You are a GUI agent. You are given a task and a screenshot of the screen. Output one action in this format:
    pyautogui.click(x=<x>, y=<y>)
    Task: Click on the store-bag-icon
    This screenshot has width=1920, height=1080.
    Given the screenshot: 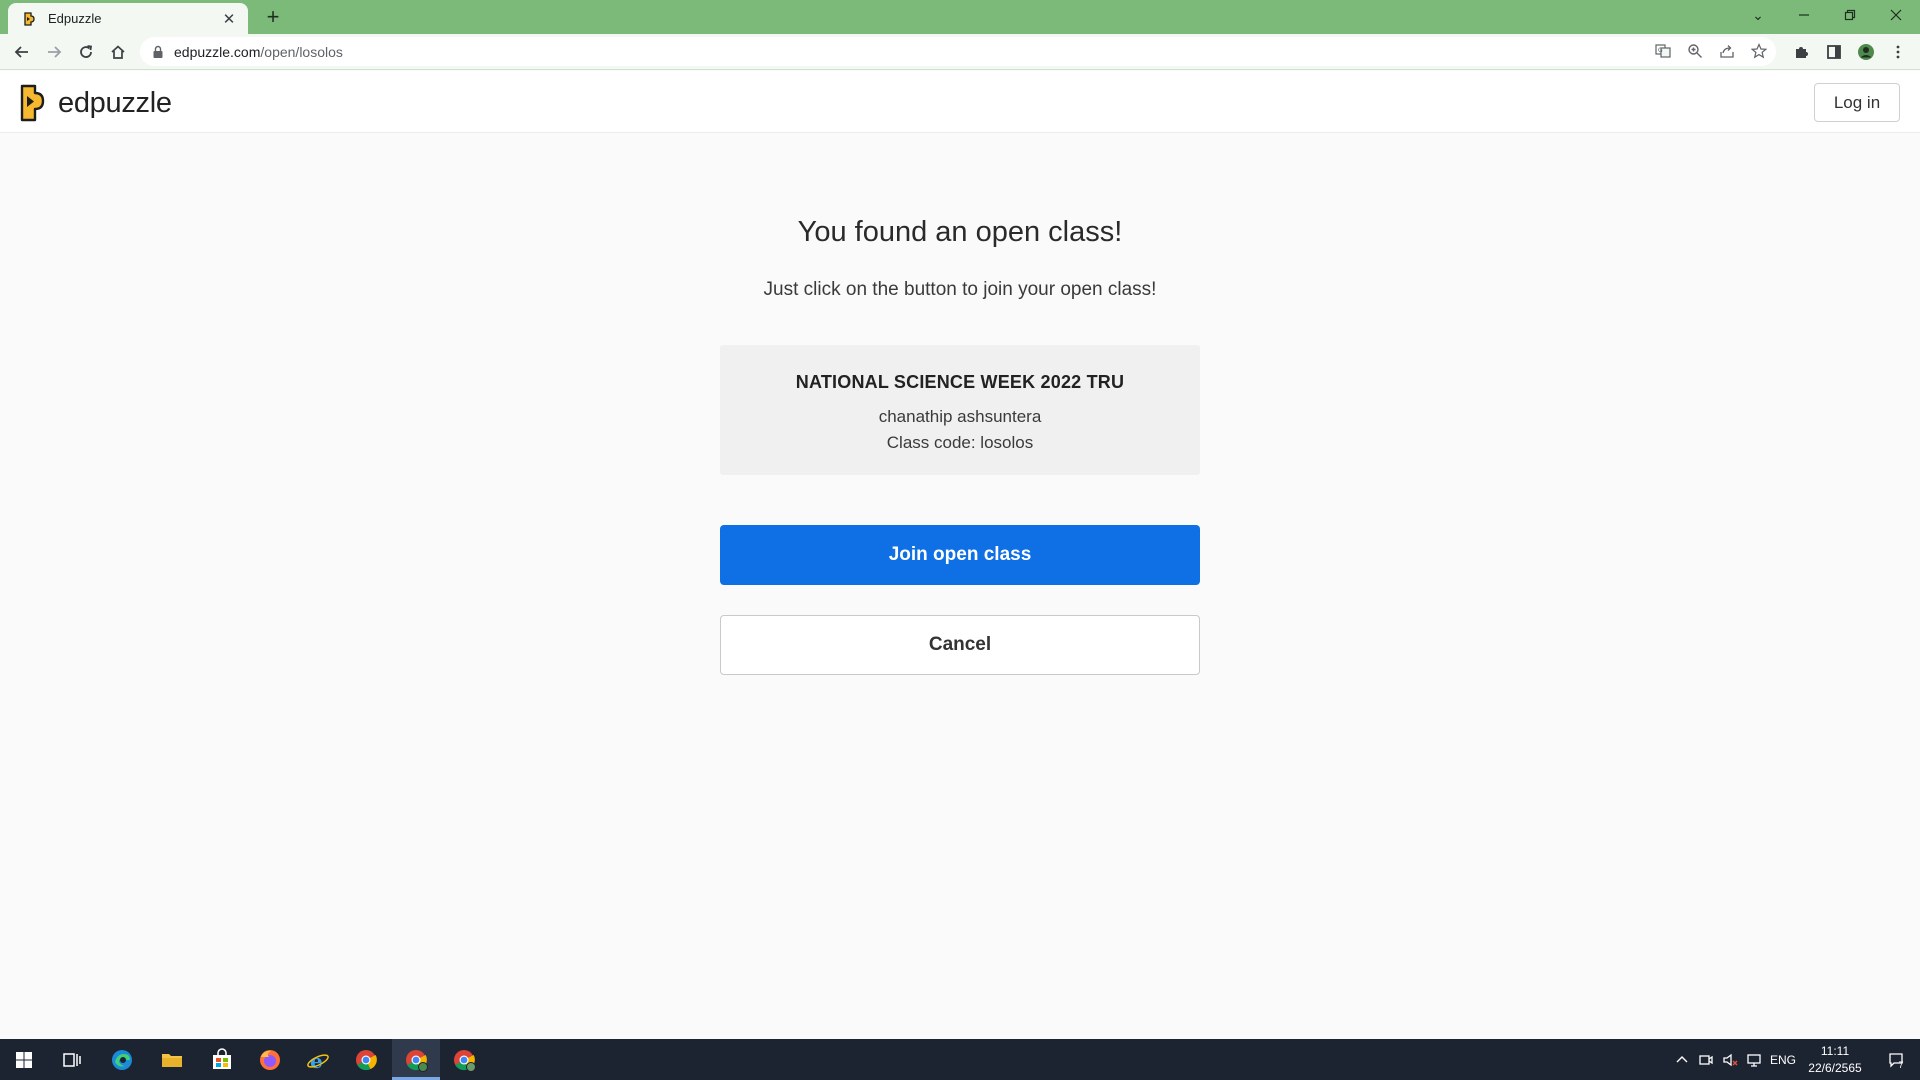 What is the action you would take?
    pyautogui.click(x=222, y=1058)
    